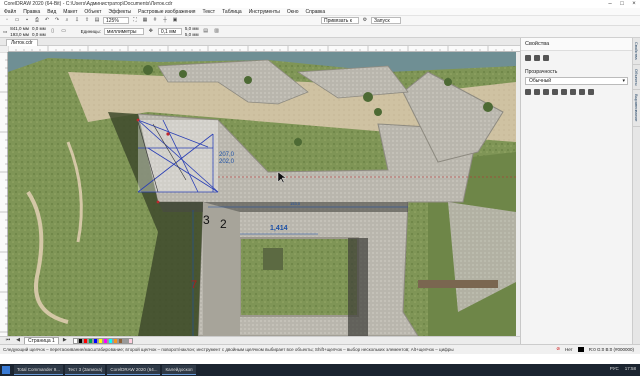  Describe the element at coordinates (119, 12) in the screenshot. I see `menu-effects: Эффекты` at that location.